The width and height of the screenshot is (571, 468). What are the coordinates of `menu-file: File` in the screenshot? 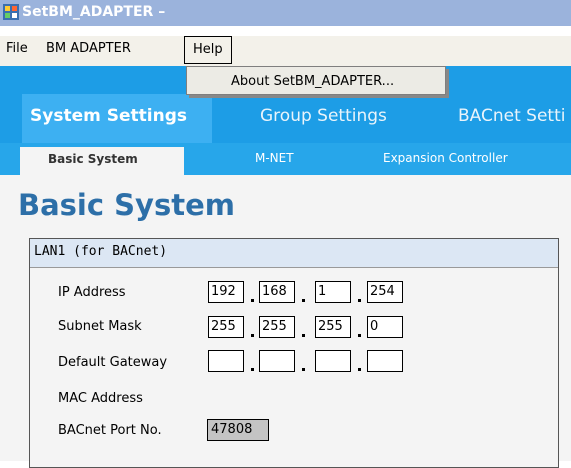 It's located at (17, 48).